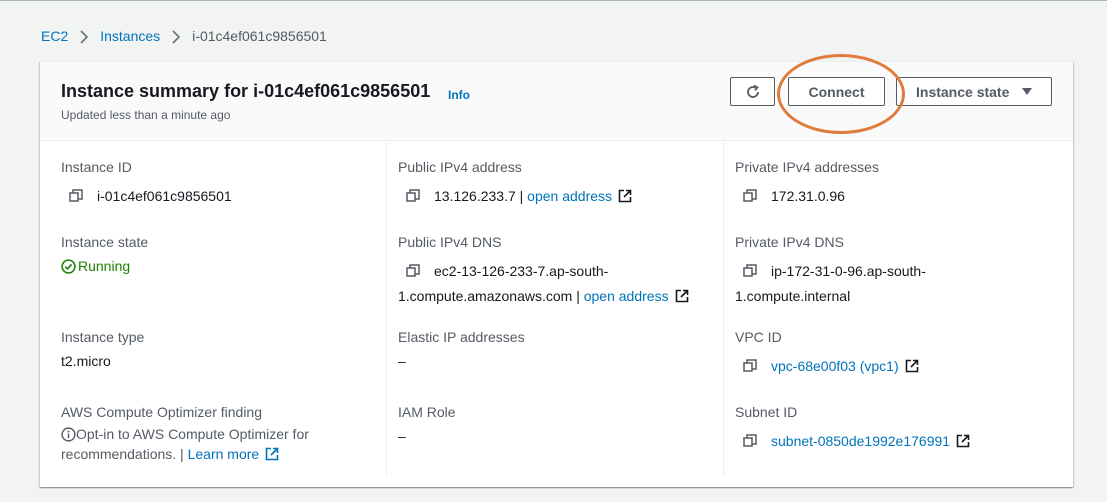 Image resolution: width=1107 pixels, height=502 pixels. I want to click on public-ipv4-text: 13.126.233.7 |, so click(479, 196).